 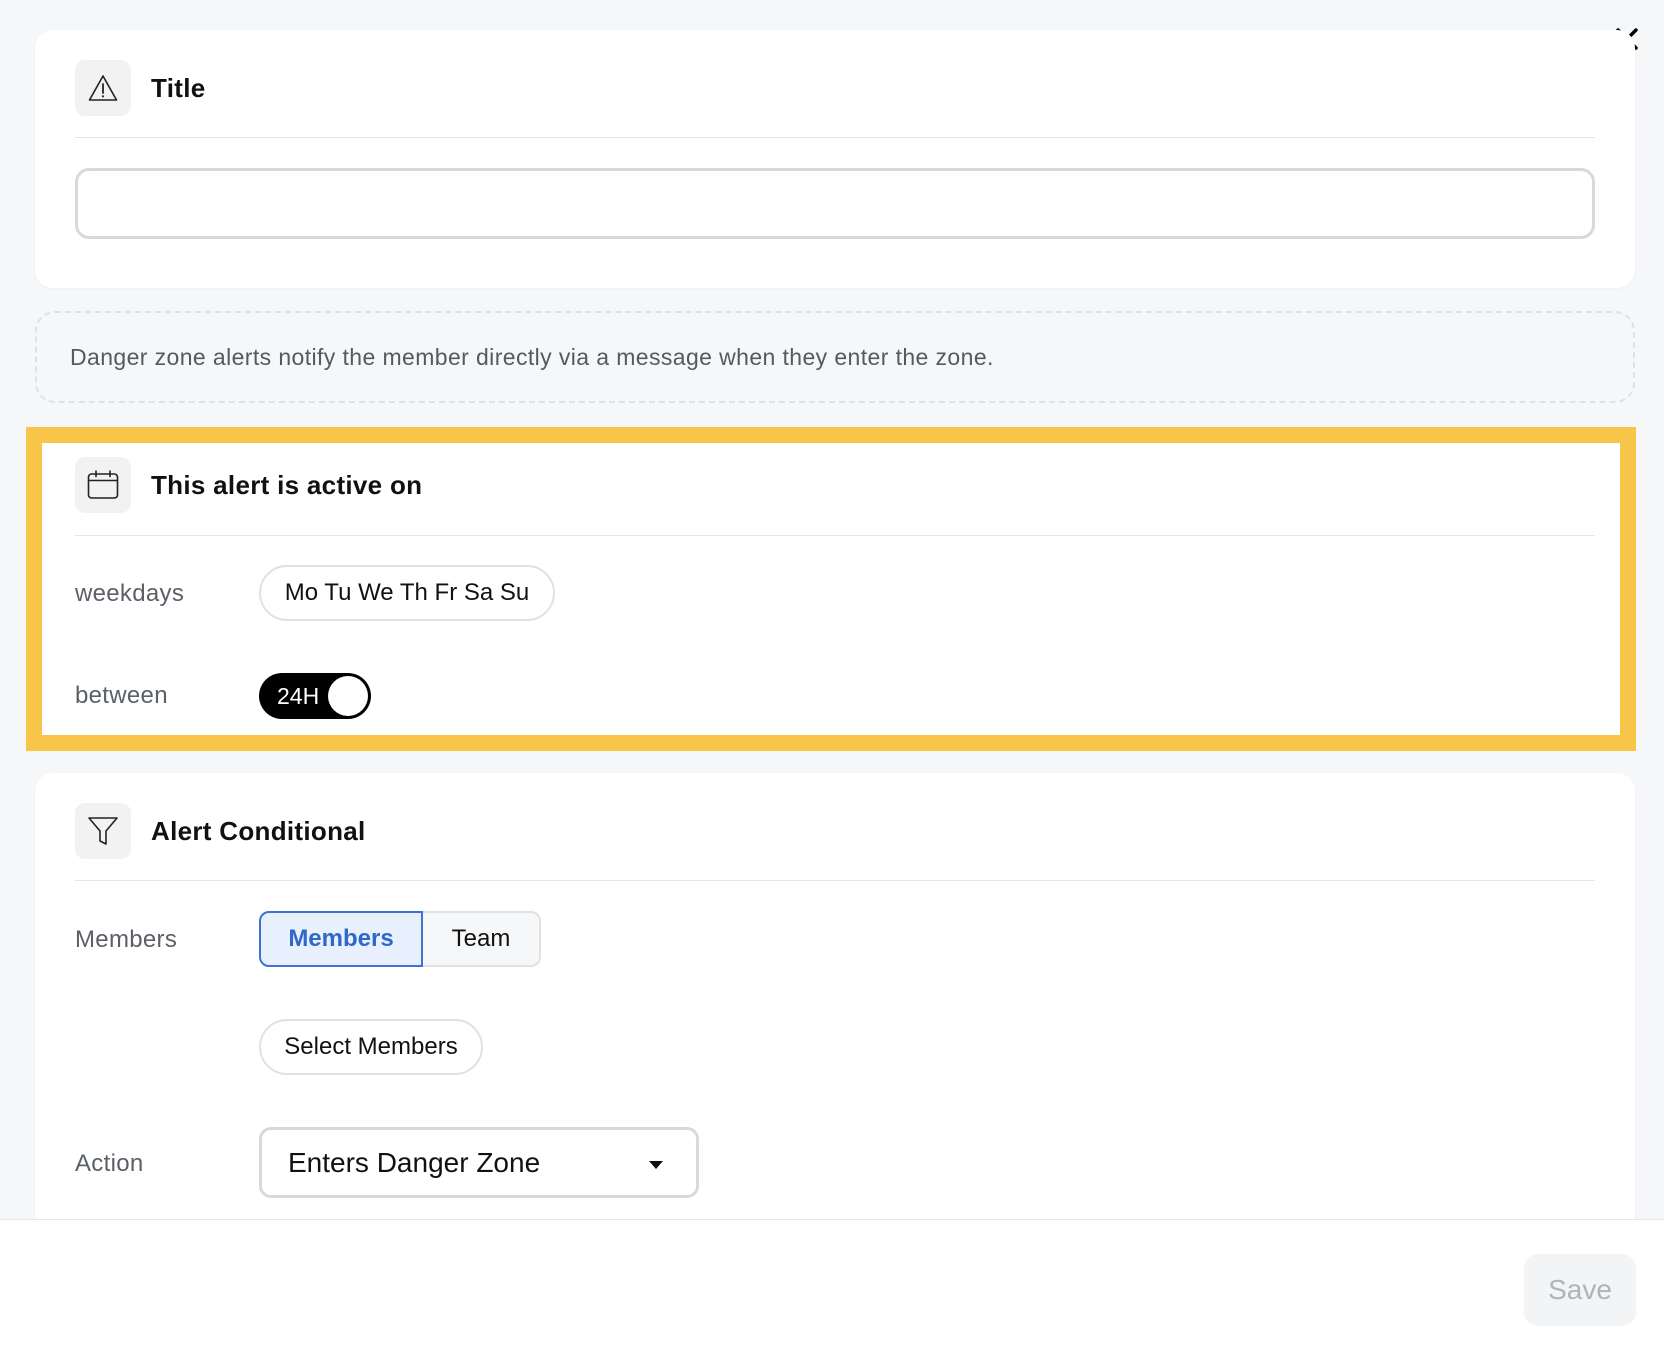 I want to click on conditional-heading: Alert Conditional, so click(x=258, y=830).